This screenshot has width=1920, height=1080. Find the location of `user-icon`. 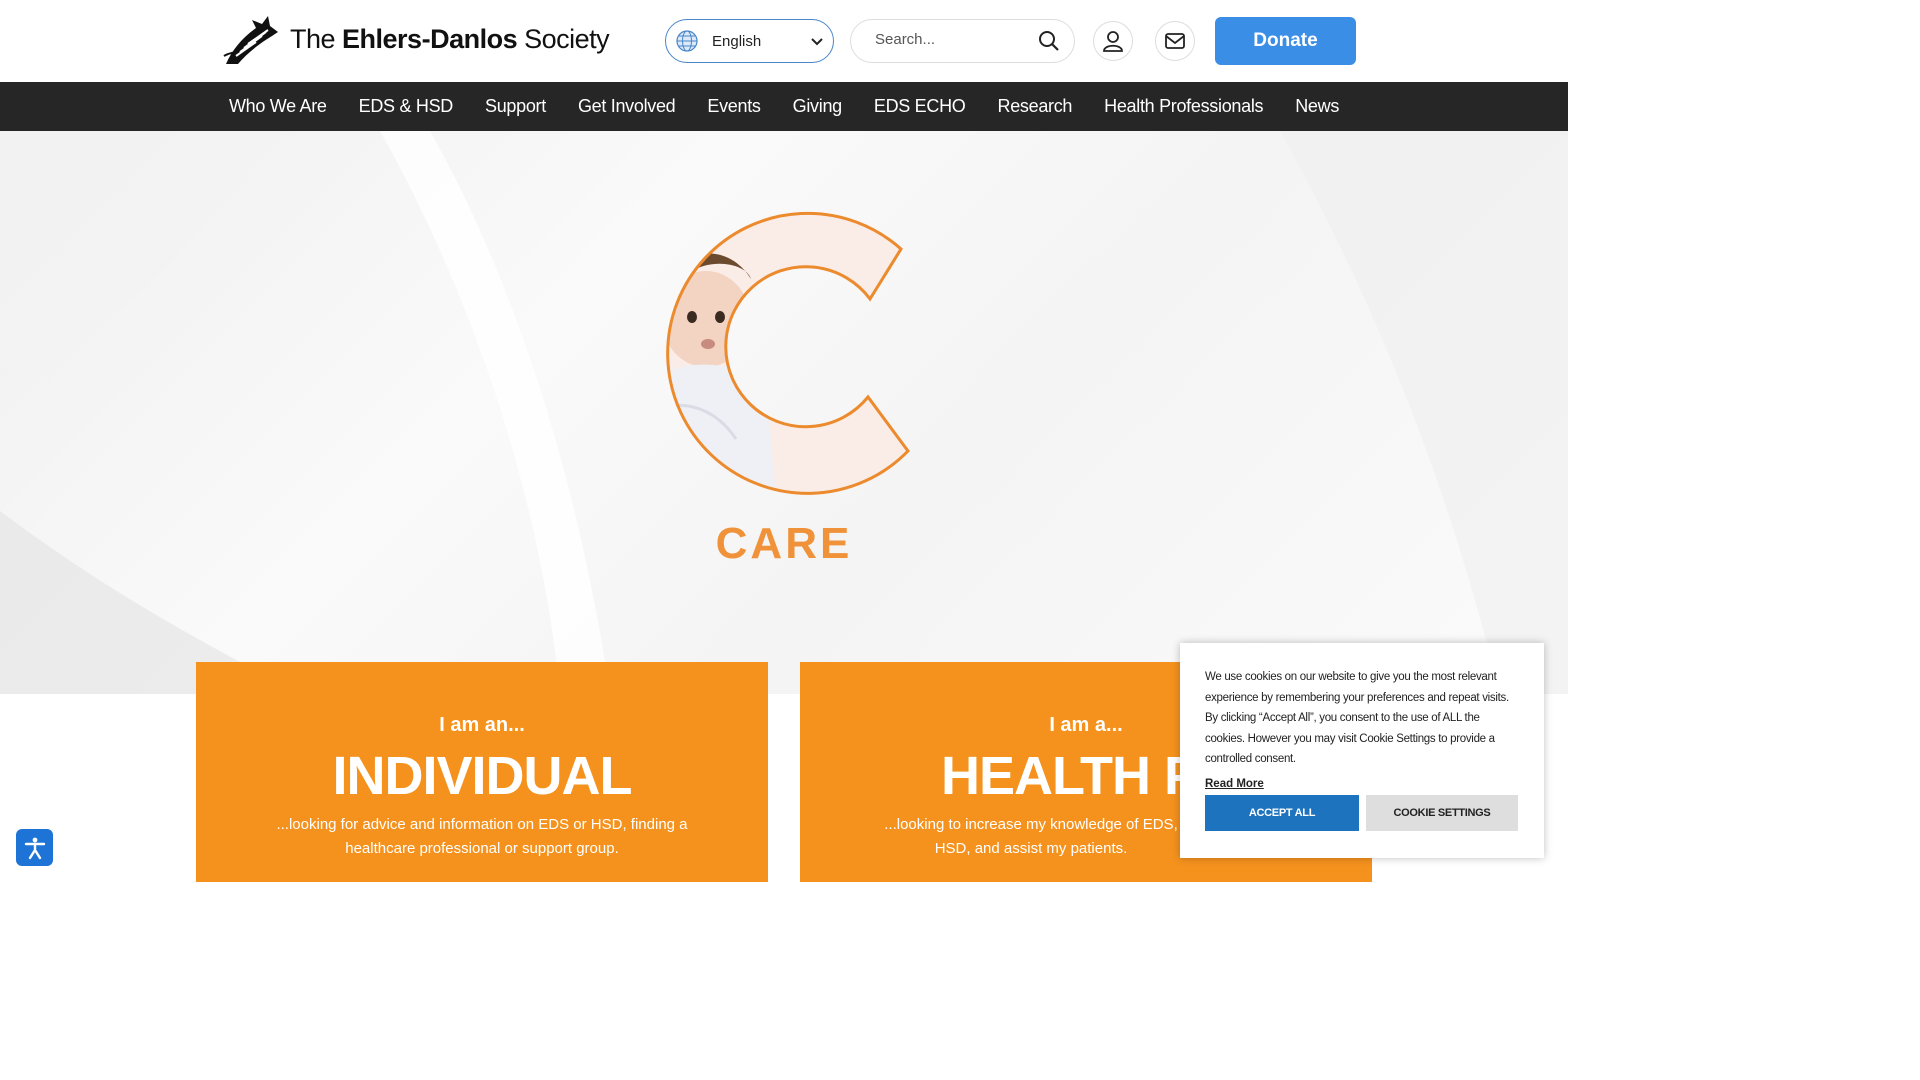

user-icon is located at coordinates (1113, 41).